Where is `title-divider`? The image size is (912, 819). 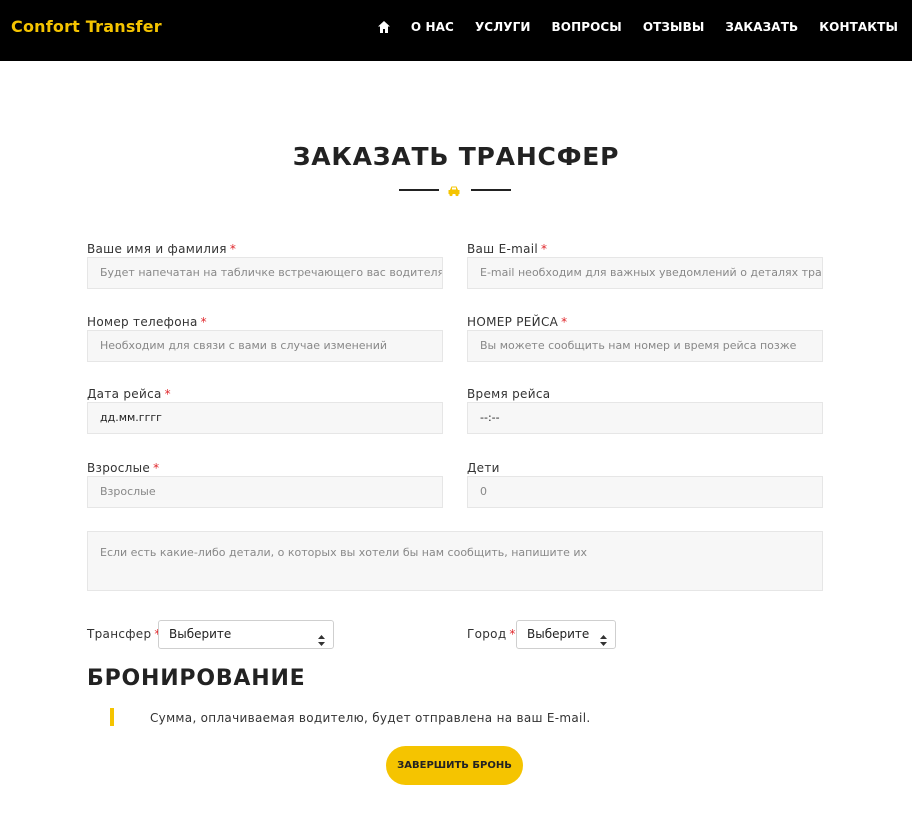 title-divider is located at coordinates (455, 190).